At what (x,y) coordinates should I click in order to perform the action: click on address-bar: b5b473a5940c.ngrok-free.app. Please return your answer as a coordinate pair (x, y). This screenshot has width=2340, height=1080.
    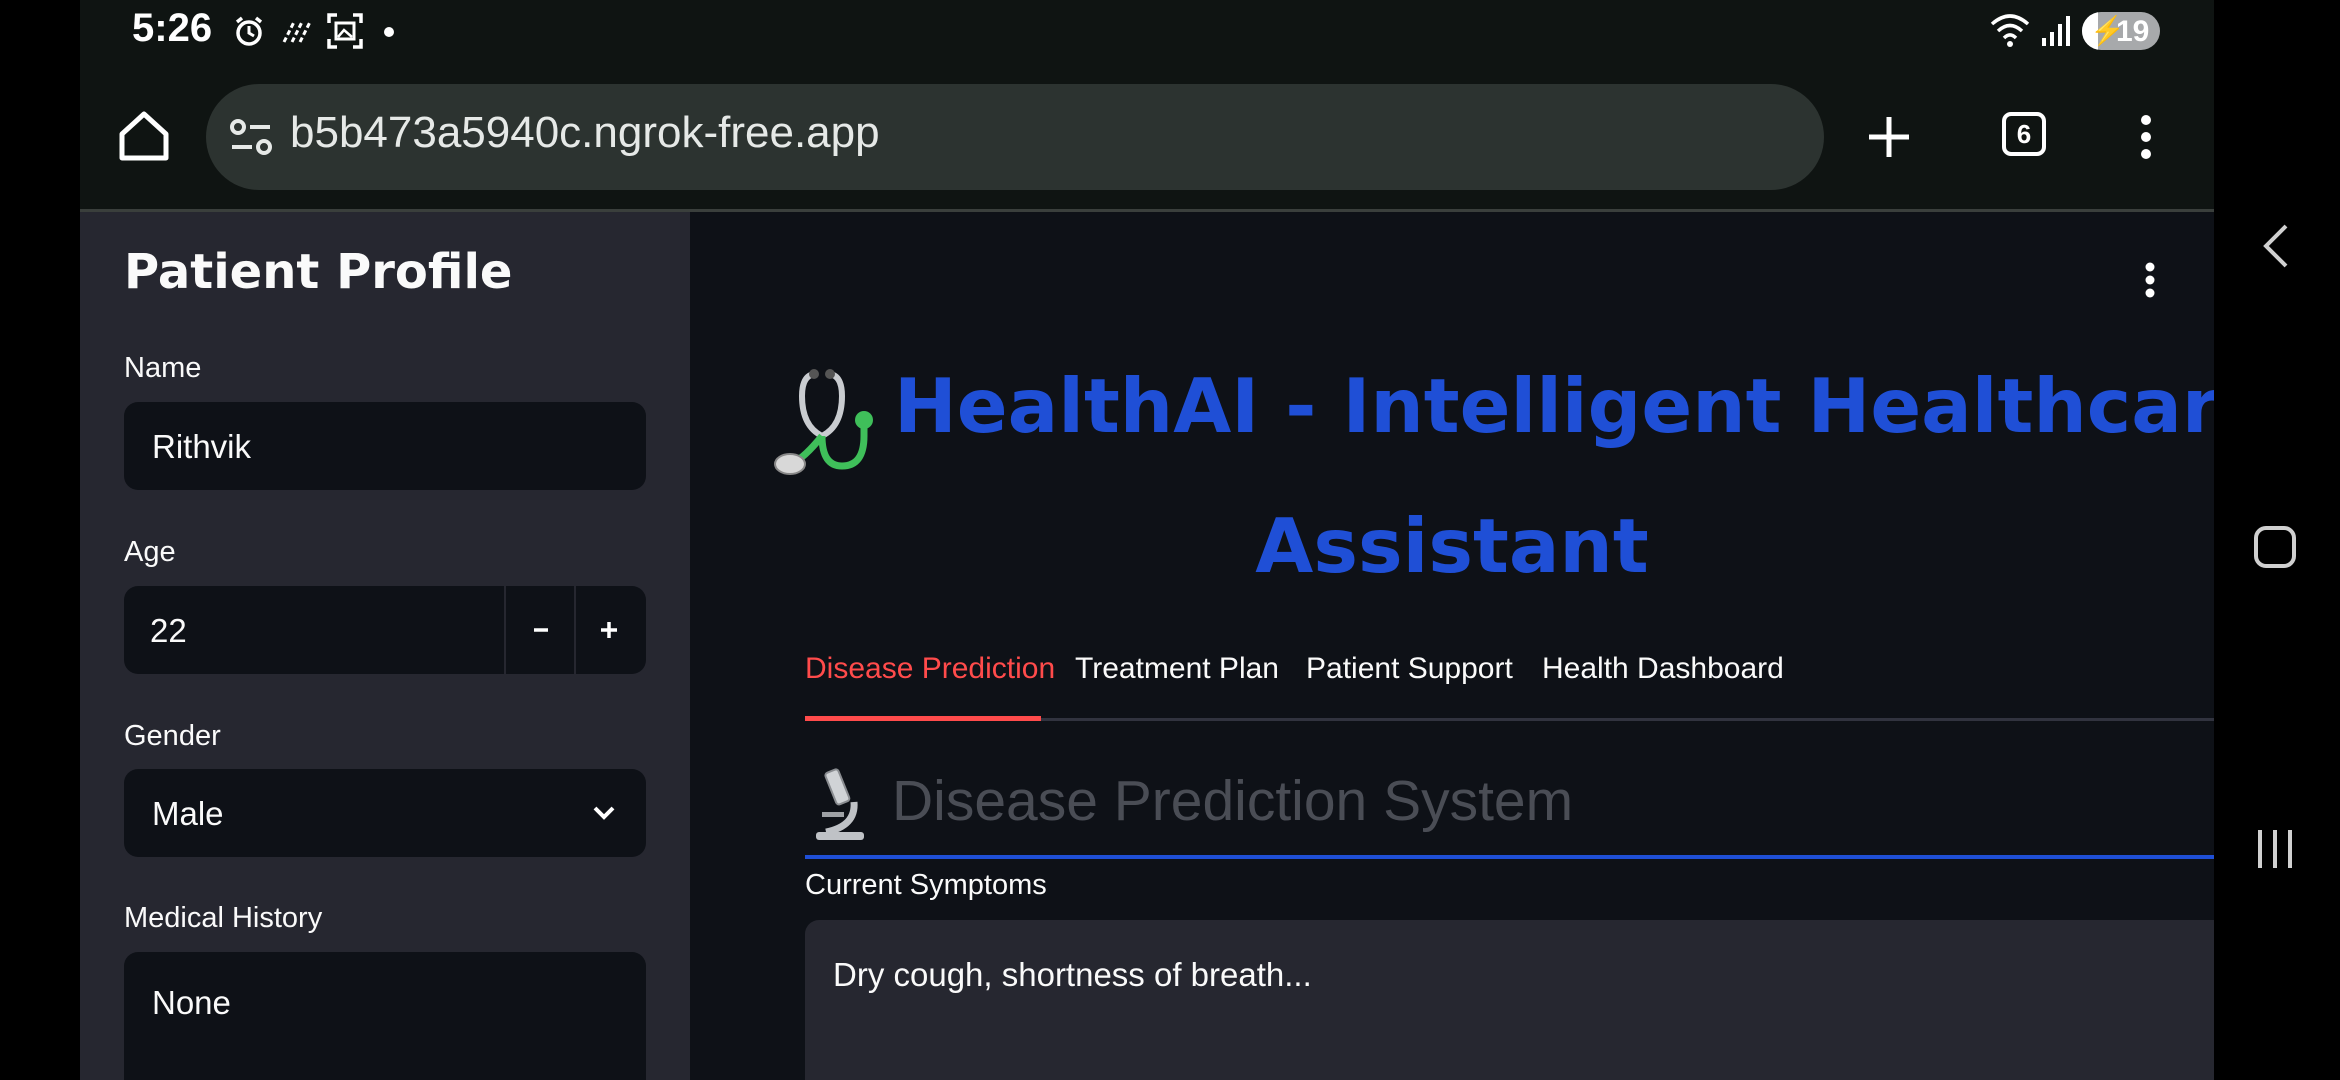
    Looking at the image, I should click on (1015, 137).